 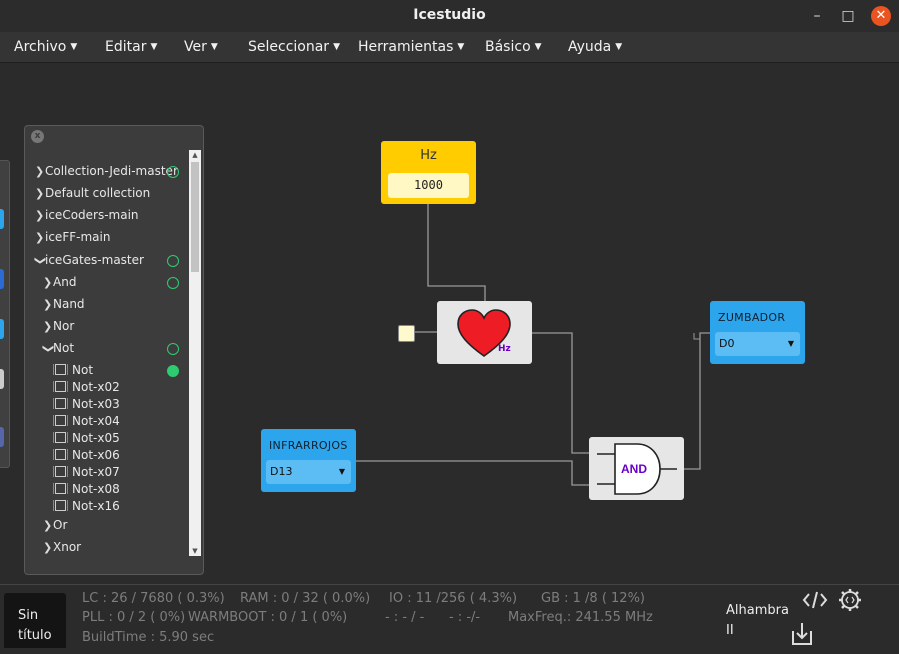 I want to click on board-name-line1: Alhambra, so click(x=757, y=610).